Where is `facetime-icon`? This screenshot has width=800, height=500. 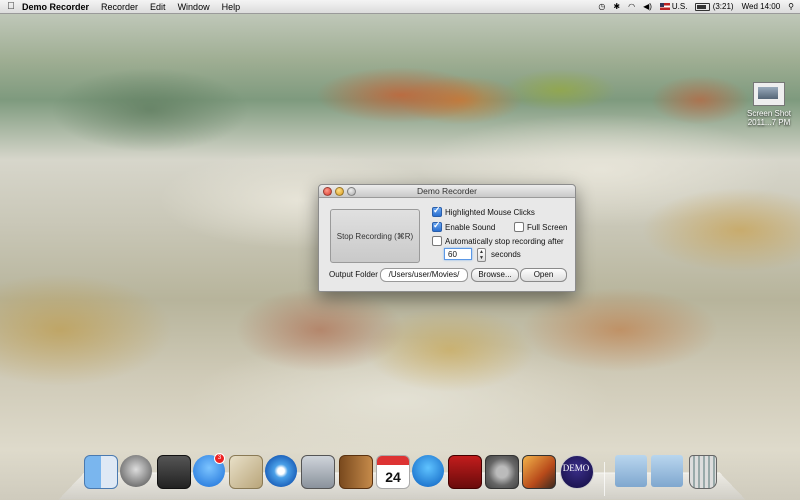 facetime-icon is located at coordinates (318, 472).